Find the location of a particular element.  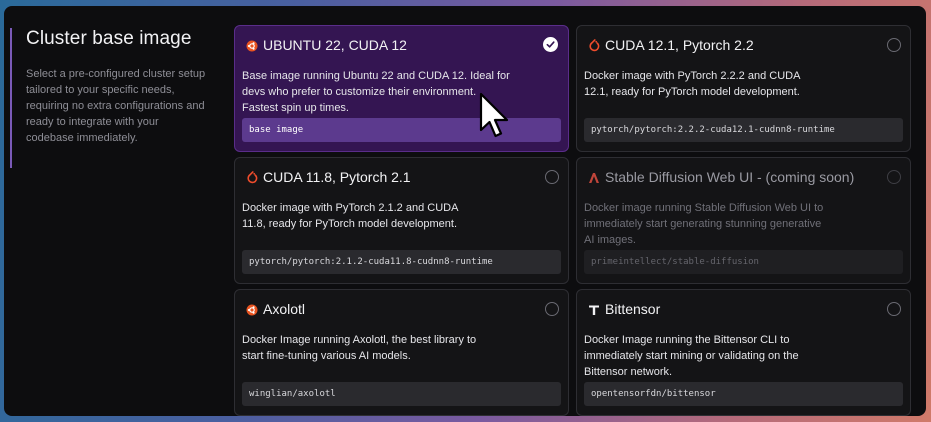

image-tag: opentensorfdn/bittensor is located at coordinates (743, 394).